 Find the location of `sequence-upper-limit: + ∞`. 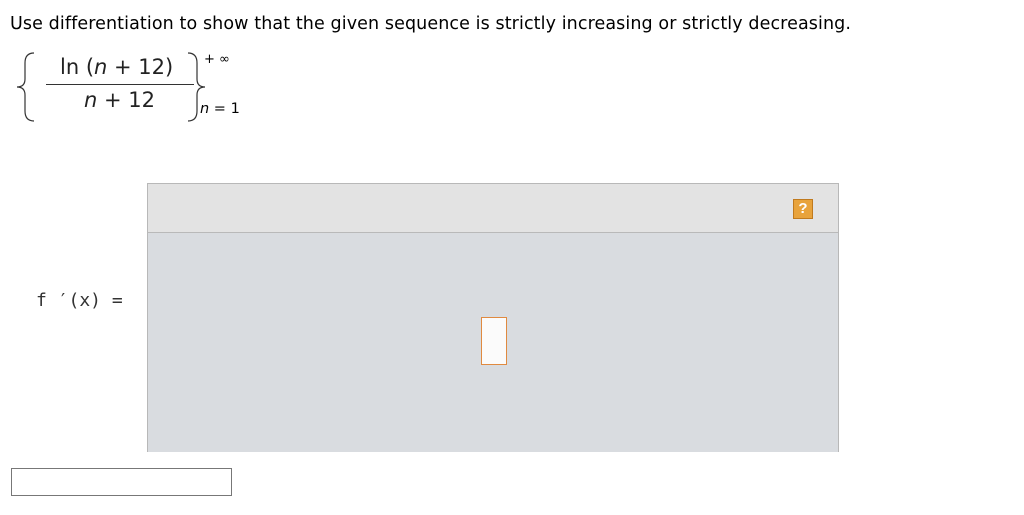

sequence-upper-limit: + ∞ is located at coordinates (217, 59).